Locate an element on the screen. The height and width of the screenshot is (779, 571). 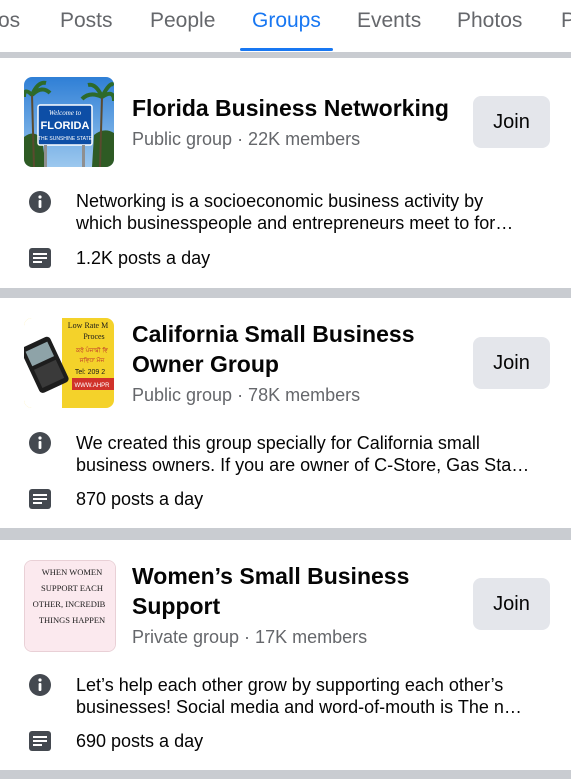
group-meta: Public group · 22K members is located at coordinates (246, 139).